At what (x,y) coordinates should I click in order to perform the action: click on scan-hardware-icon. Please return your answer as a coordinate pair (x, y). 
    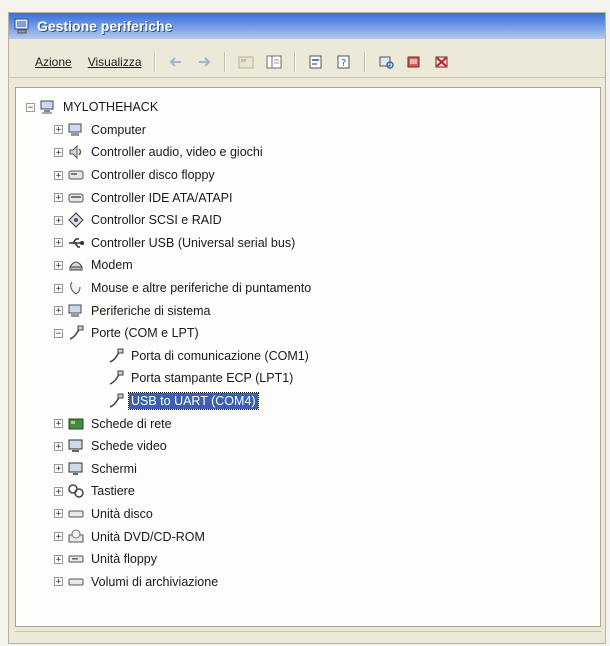
    Looking at the image, I should click on (386, 62).